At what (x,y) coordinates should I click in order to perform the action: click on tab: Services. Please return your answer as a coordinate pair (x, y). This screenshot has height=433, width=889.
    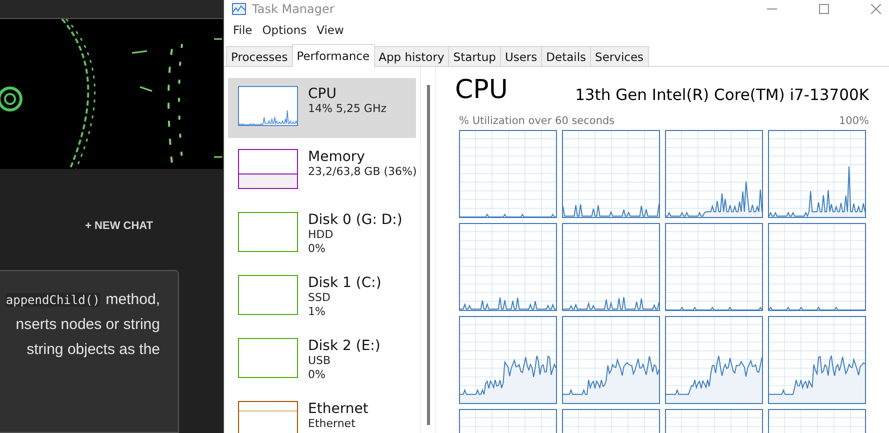
    Looking at the image, I should click on (619, 56).